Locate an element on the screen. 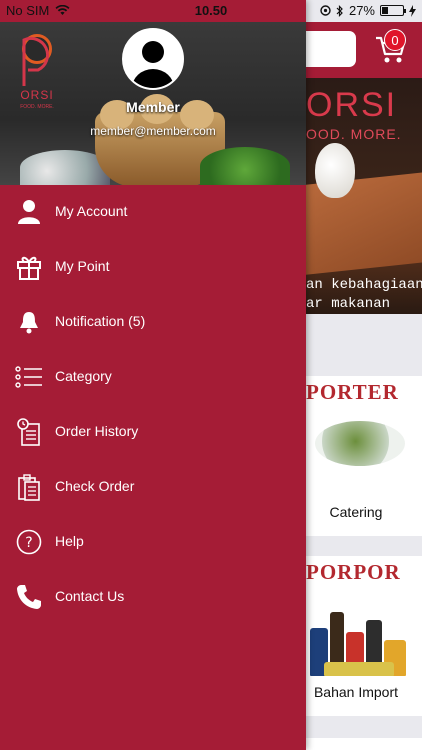 This screenshot has width=422, height=750. charging-icon is located at coordinates (412, 10).